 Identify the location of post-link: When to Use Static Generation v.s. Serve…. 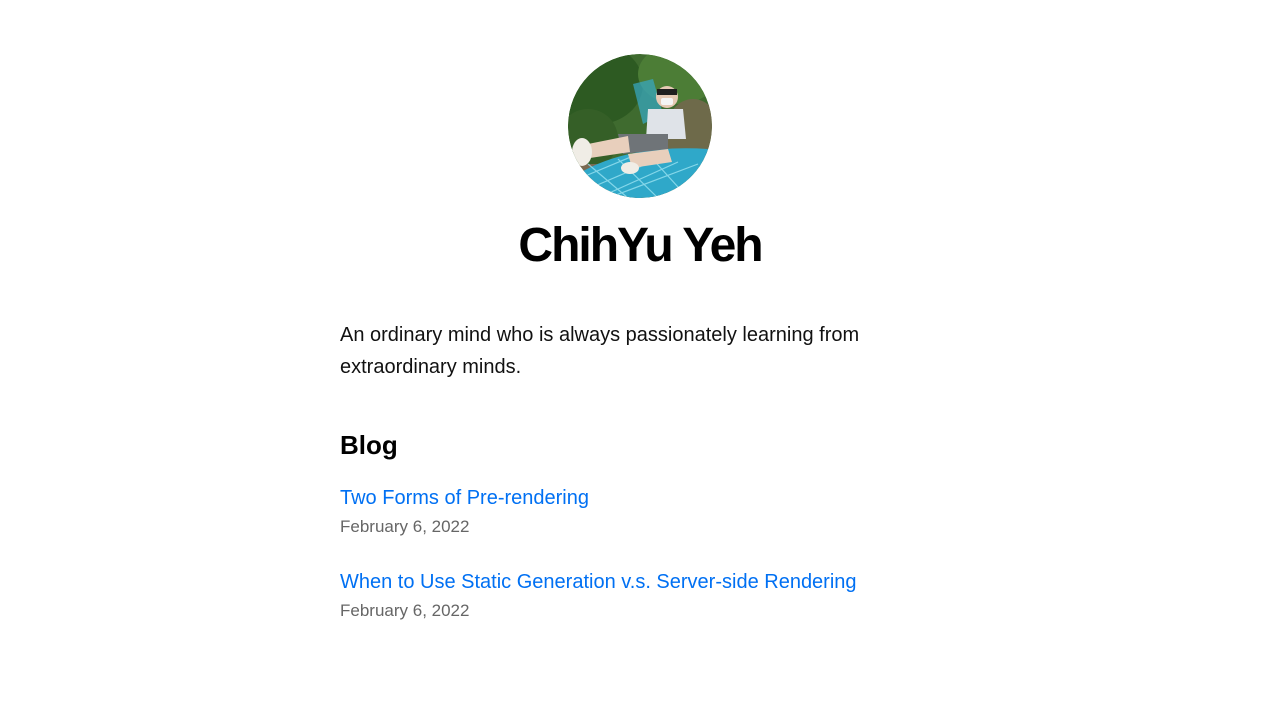
(598, 582).